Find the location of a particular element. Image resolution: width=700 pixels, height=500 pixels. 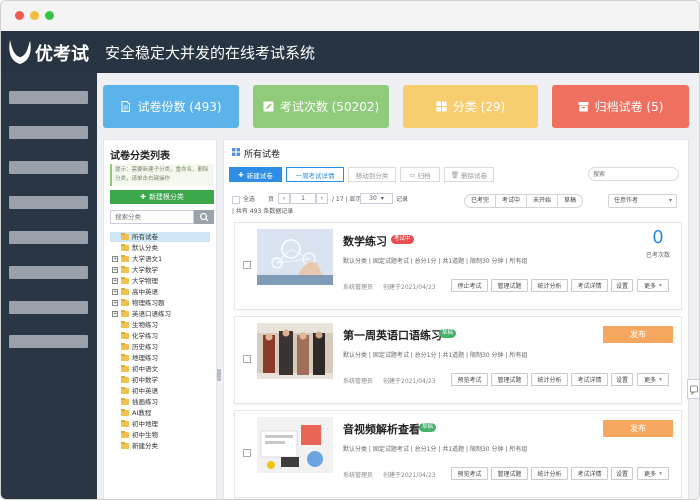

app-slogan: 安全稳定大并发的在线考试系统 is located at coordinates (210, 53).